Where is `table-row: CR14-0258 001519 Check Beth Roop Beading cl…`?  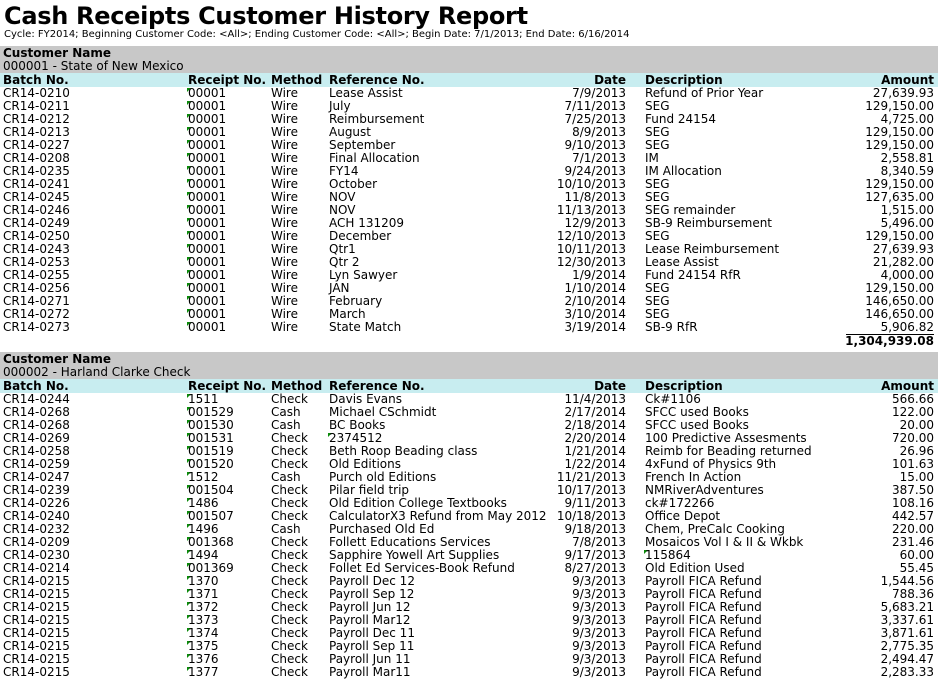
table-row: CR14-0258 001519 Check Beth Roop Beading cl… is located at coordinates (469, 451).